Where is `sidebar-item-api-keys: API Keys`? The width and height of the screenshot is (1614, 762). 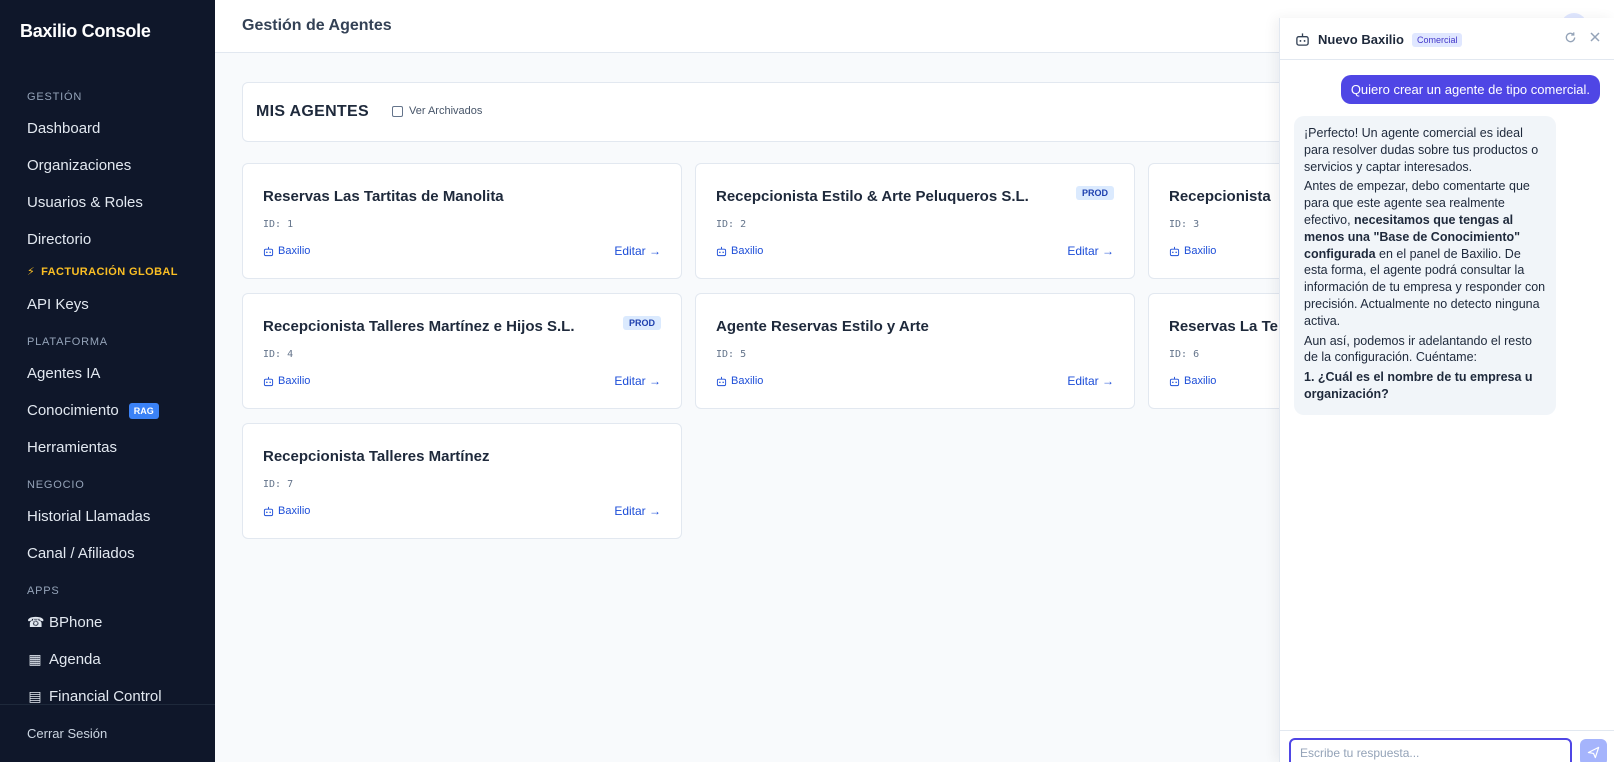 sidebar-item-api-keys: API Keys is located at coordinates (107, 304).